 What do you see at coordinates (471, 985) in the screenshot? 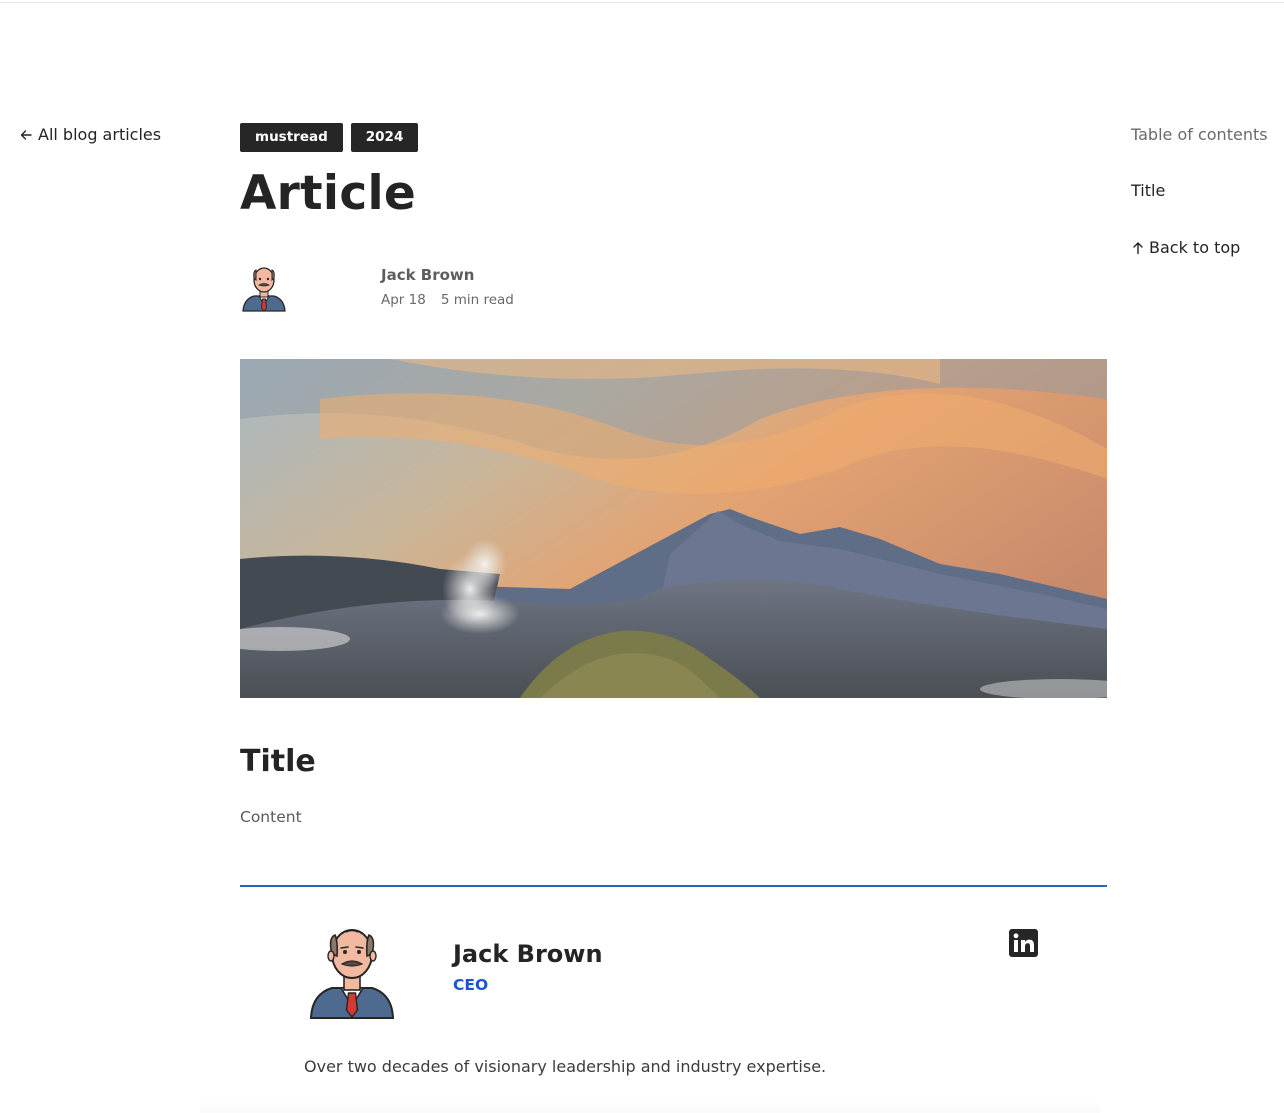
I see `author-card-role: CEO` at bounding box center [471, 985].